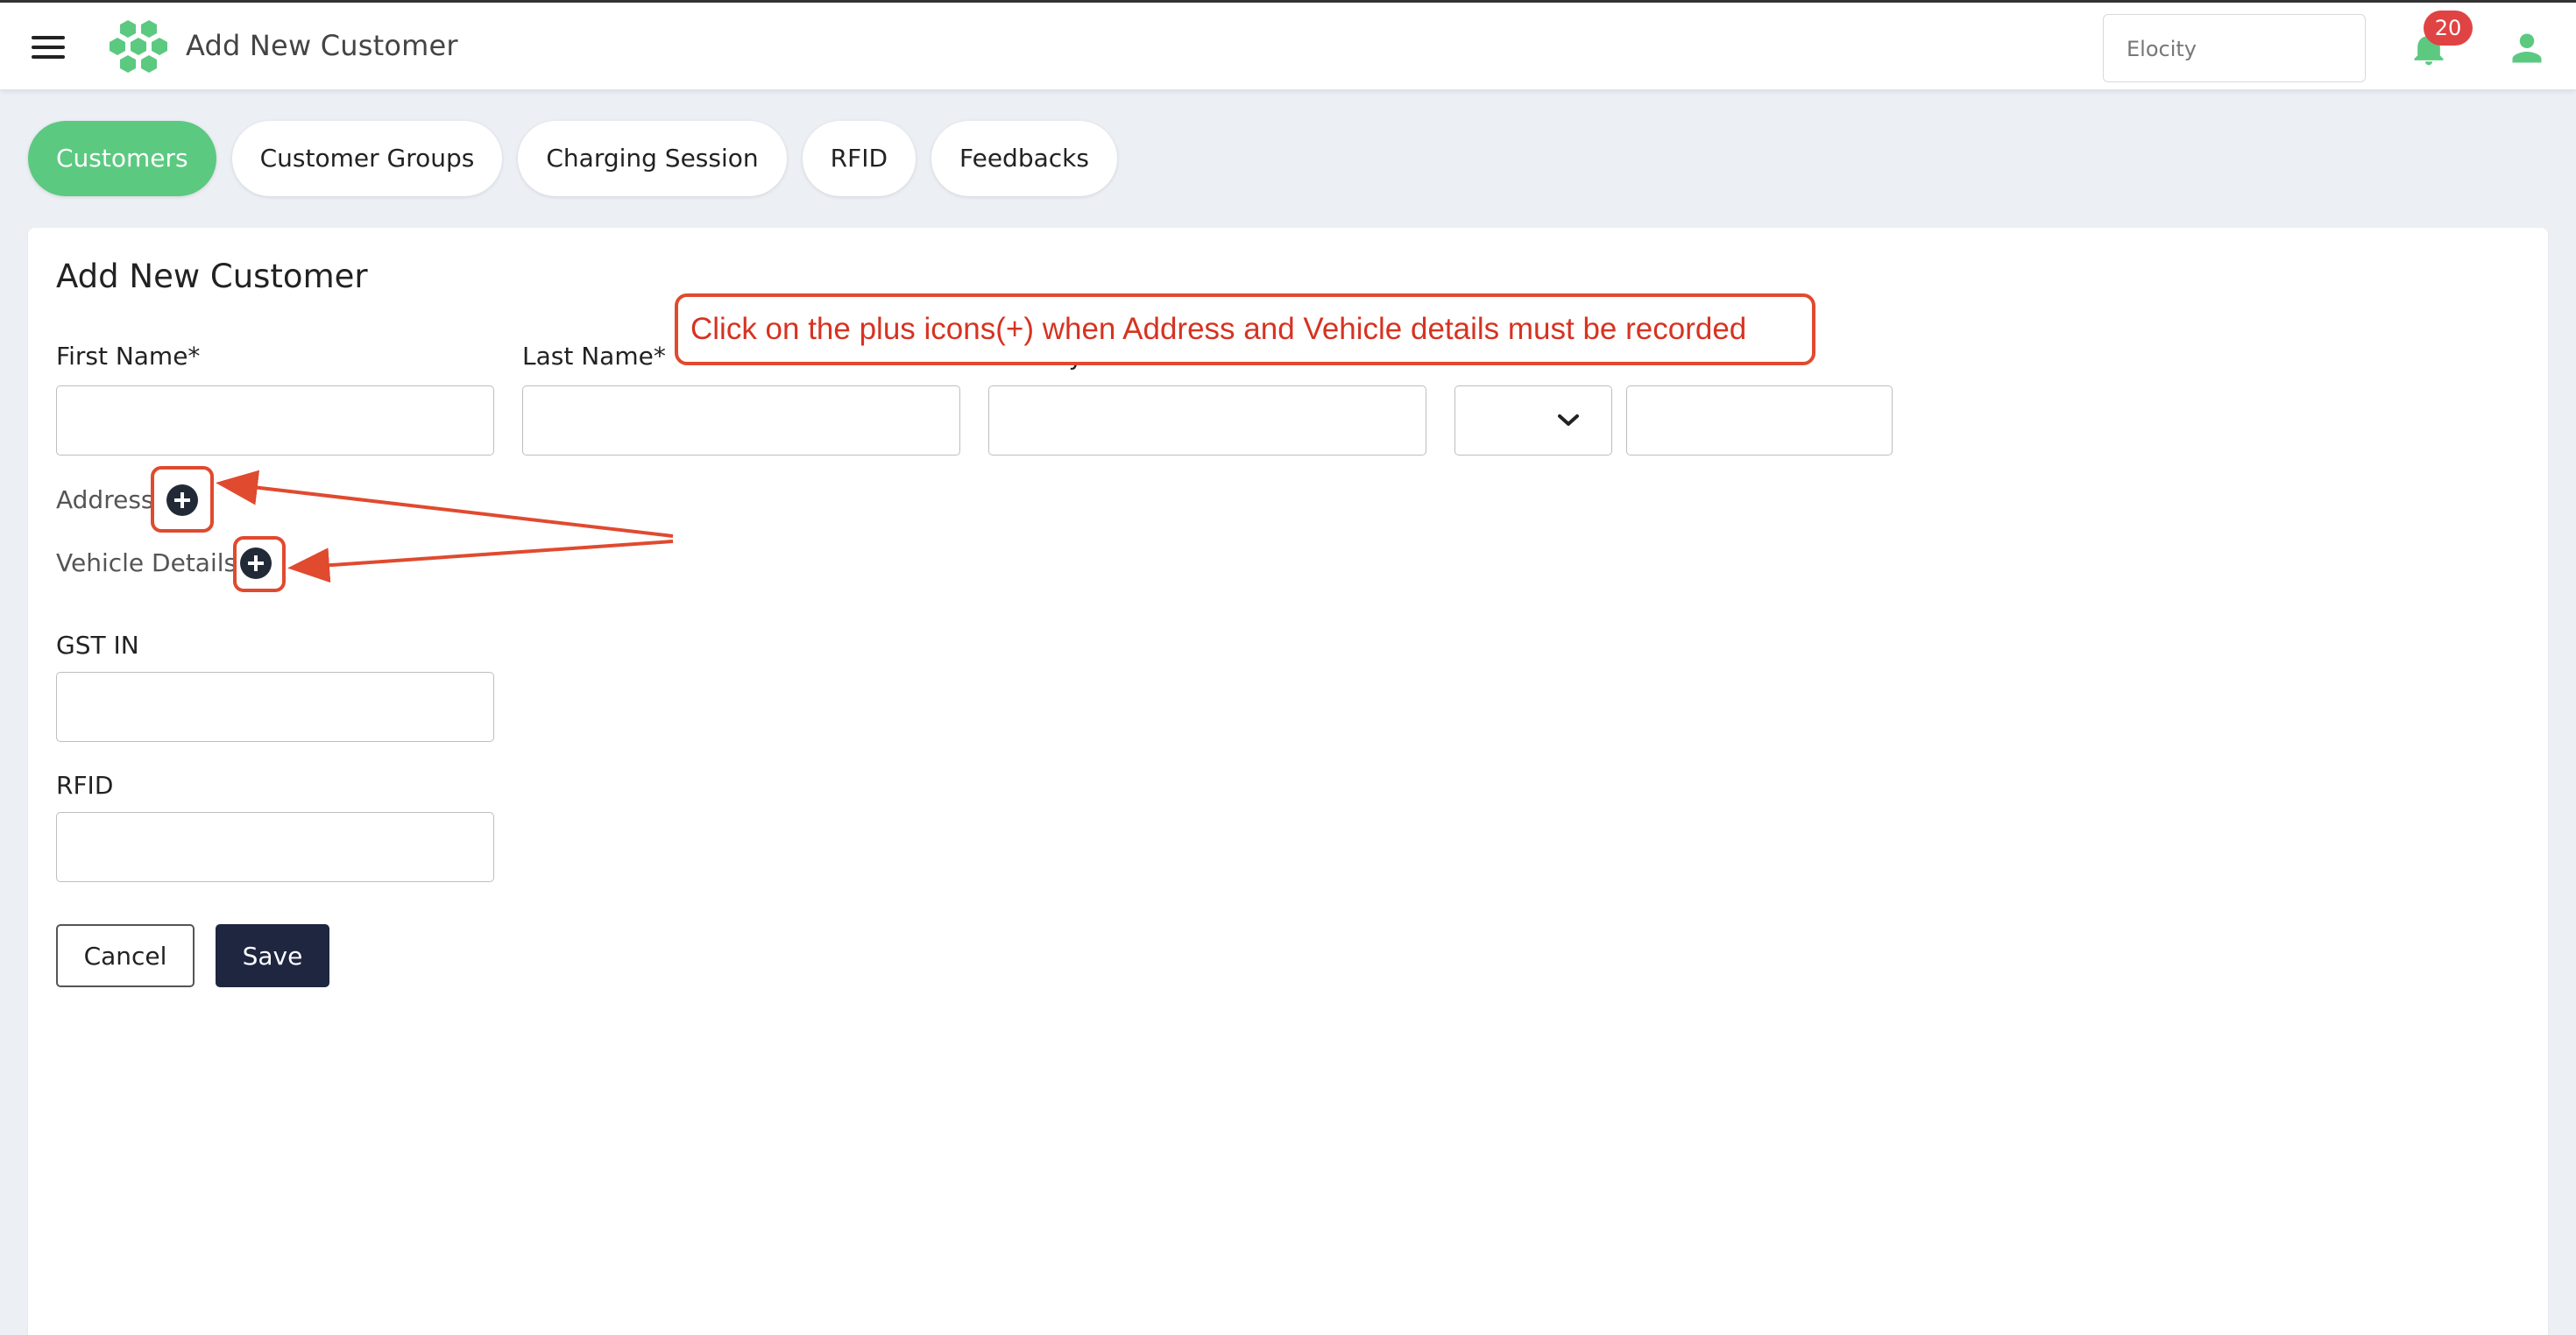 Image resolution: width=2576 pixels, height=1335 pixels. What do you see at coordinates (652, 158) in the screenshot?
I see `tab-charging-session: Charging Session` at bounding box center [652, 158].